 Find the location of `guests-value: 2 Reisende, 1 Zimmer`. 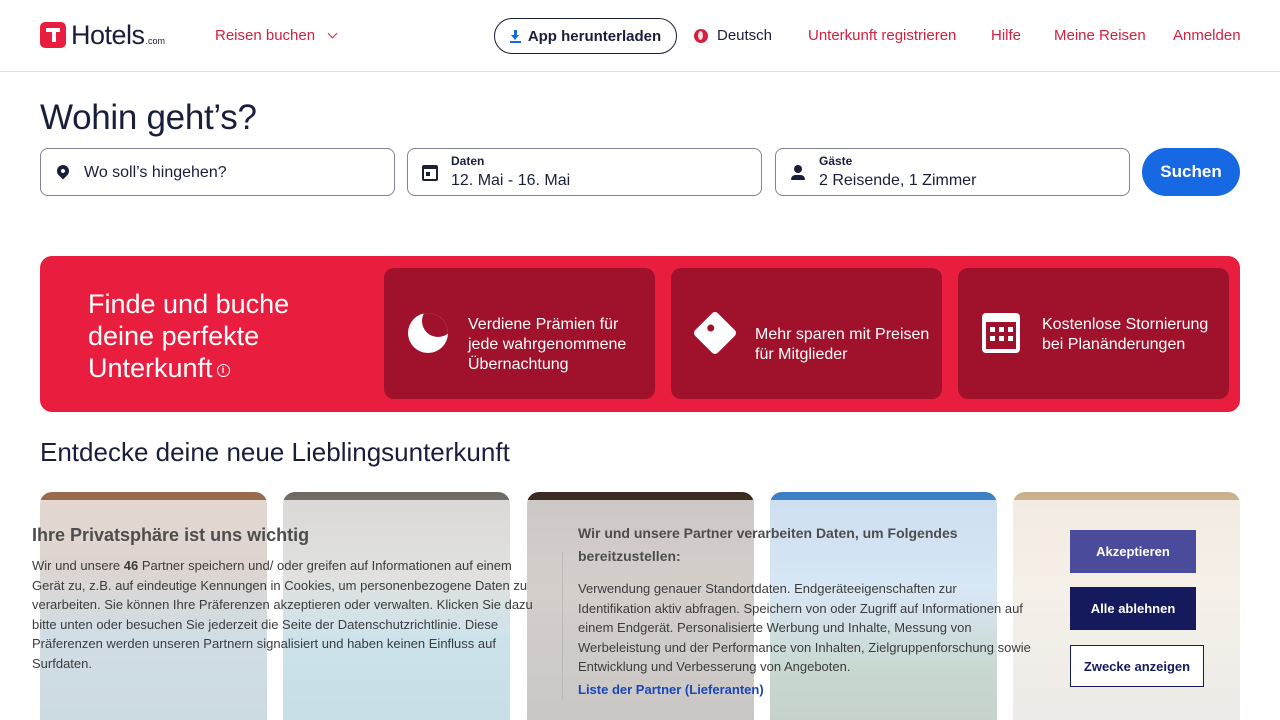

guests-value: 2 Reisende, 1 Zimmer is located at coordinates (898, 180).